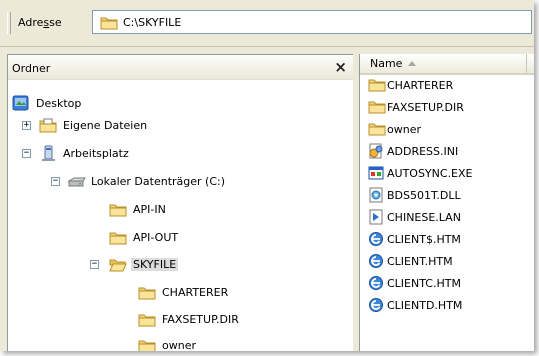  What do you see at coordinates (149, 209) in the screenshot?
I see `tree-item-label: API-IN` at bounding box center [149, 209].